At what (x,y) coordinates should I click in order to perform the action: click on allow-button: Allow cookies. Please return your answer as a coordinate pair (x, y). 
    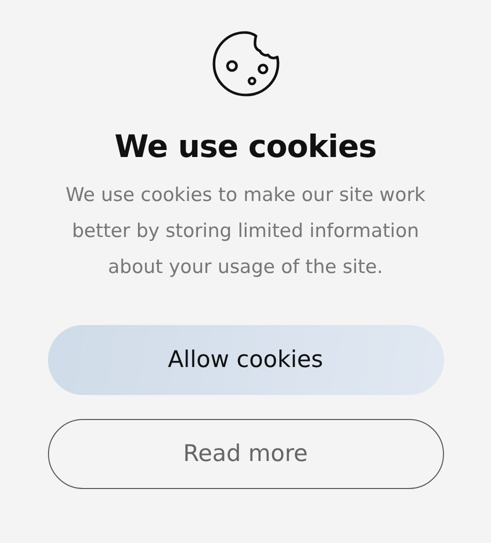
    Looking at the image, I should click on (246, 360).